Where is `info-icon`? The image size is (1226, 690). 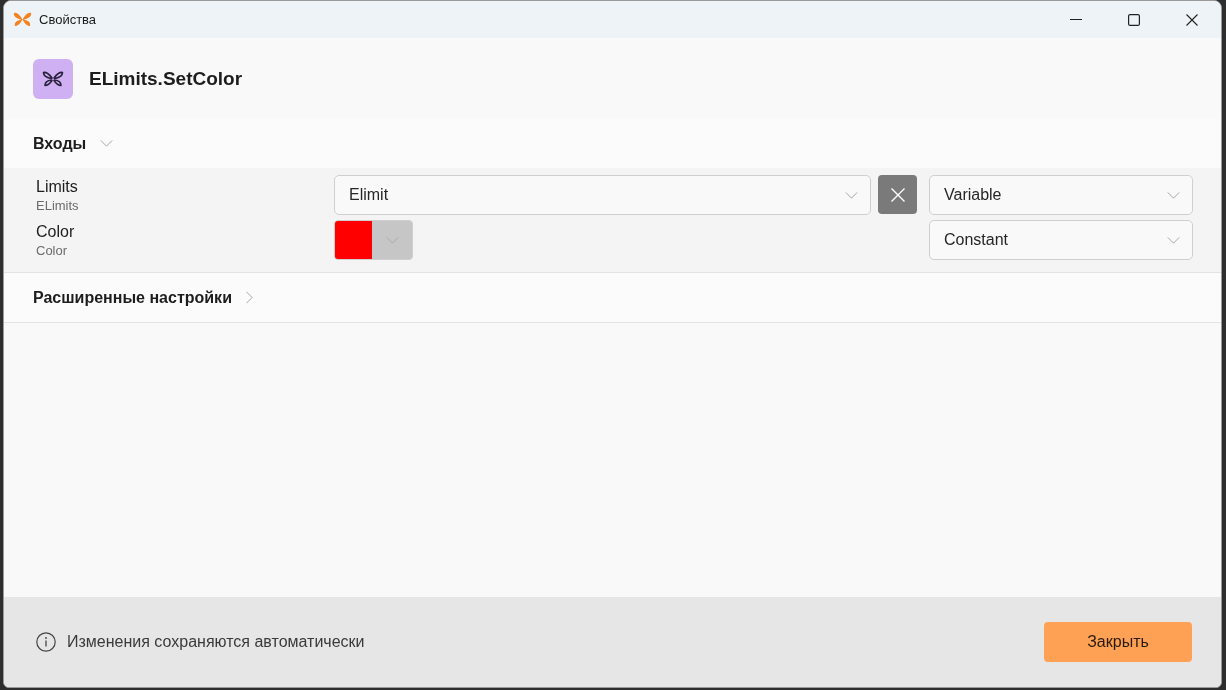 info-icon is located at coordinates (46, 642).